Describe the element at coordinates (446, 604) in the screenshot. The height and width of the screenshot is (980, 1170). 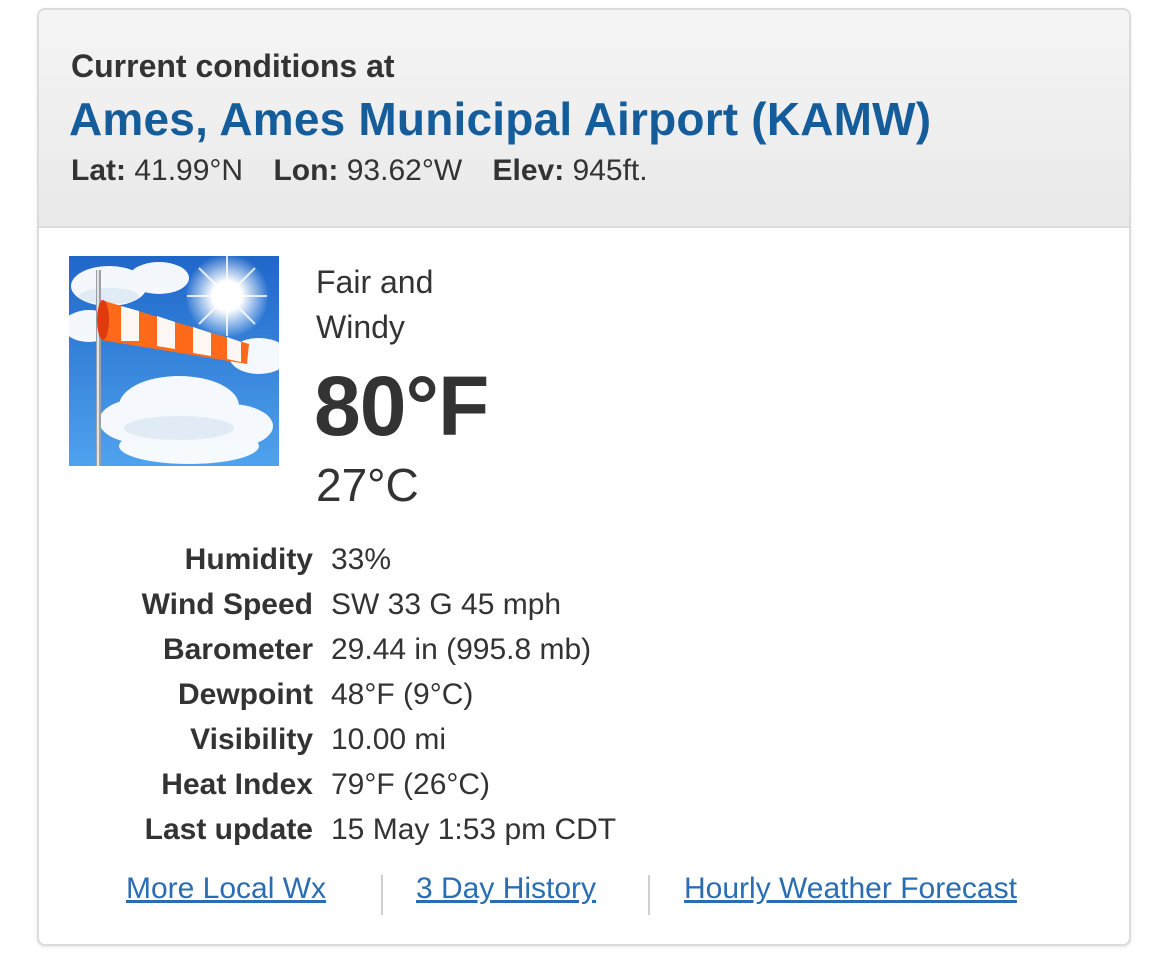
I see `detail-value: SW 33 G 45 mph` at that location.